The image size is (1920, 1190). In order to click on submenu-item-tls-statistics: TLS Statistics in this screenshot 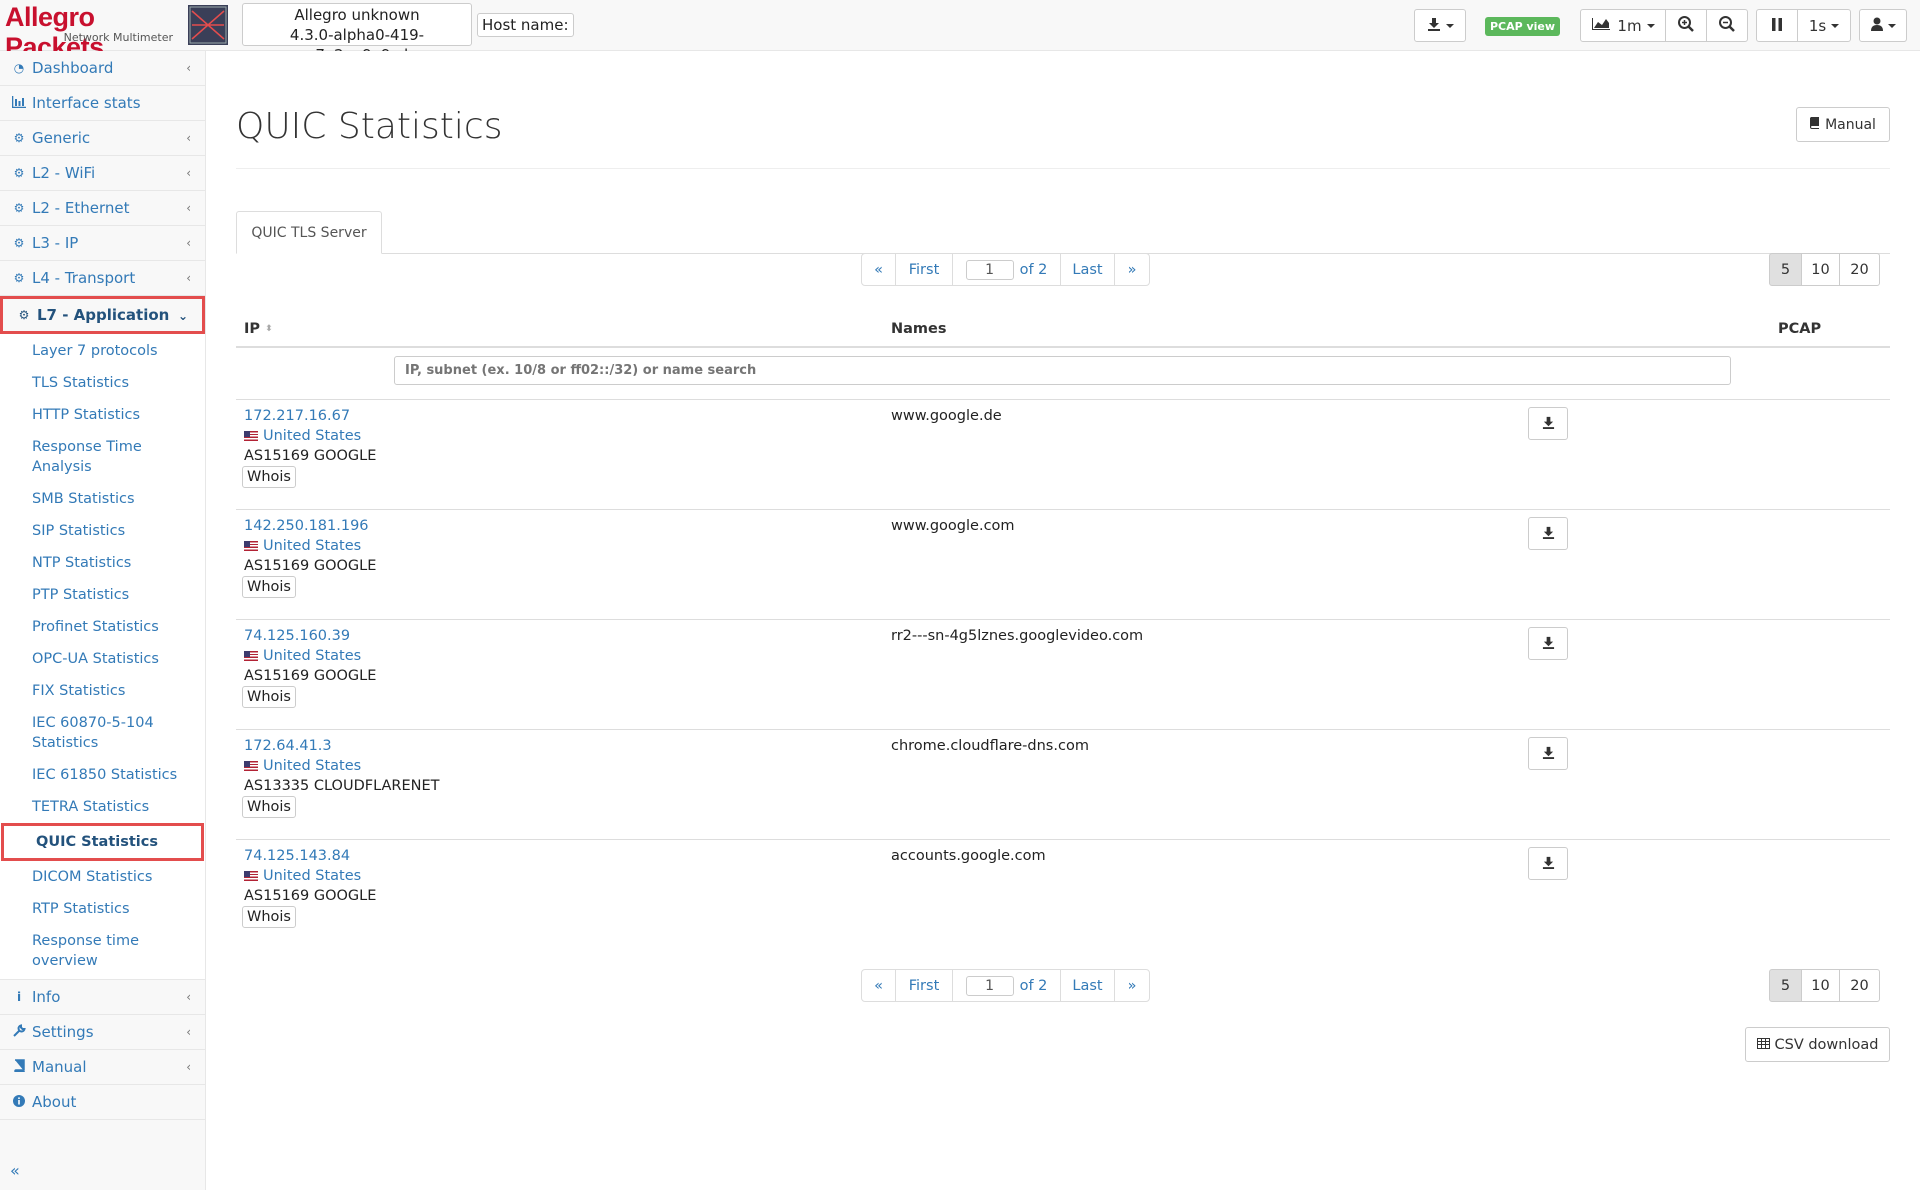, I will do `click(102, 383)`.